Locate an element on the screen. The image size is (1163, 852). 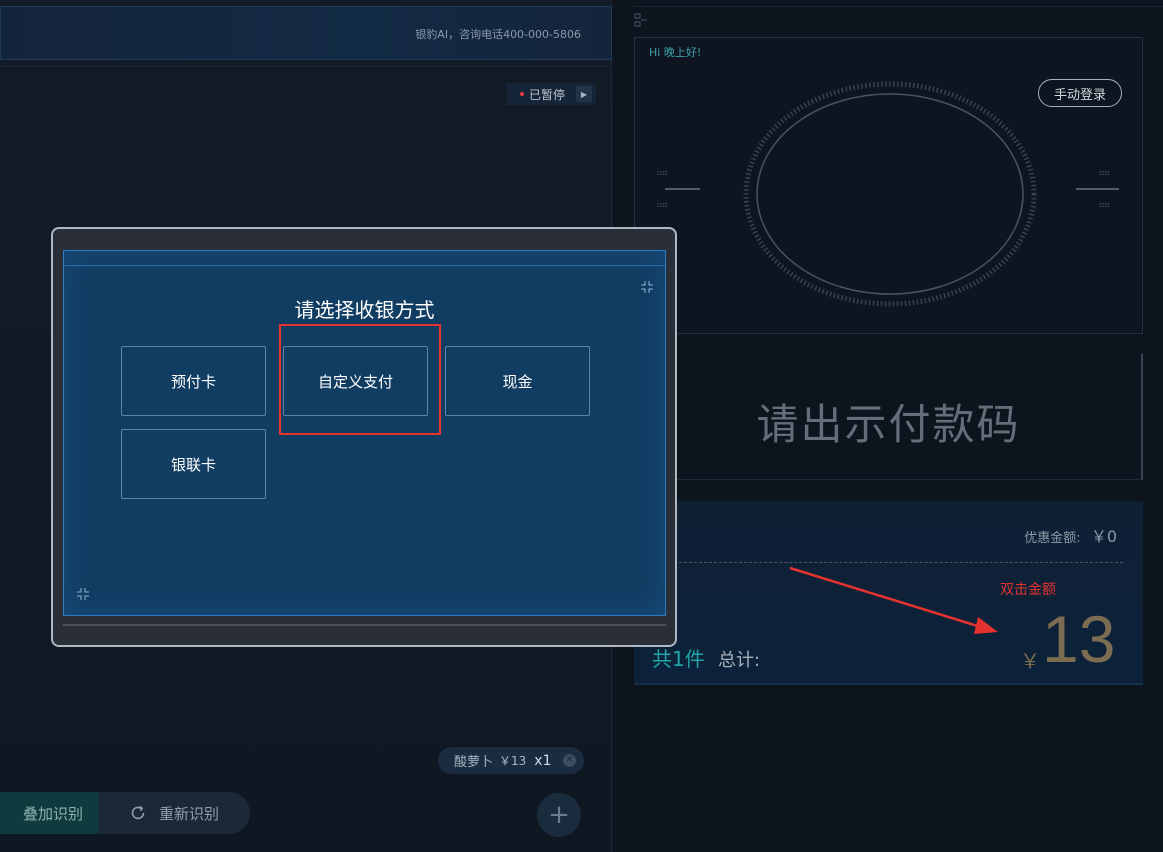
rerecognize-label: 重新识别 is located at coordinates (188, 813).